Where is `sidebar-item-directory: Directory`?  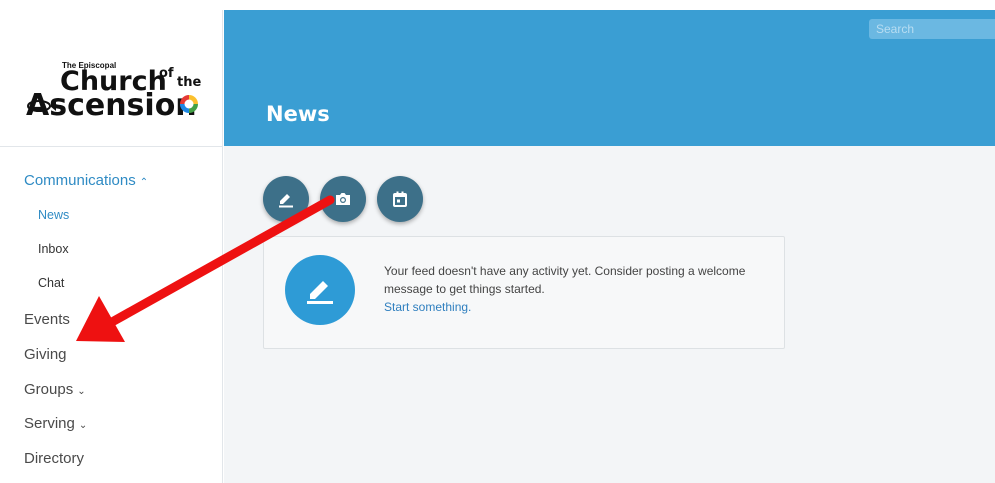 sidebar-item-directory: Directory is located at coordinates (54, 458).